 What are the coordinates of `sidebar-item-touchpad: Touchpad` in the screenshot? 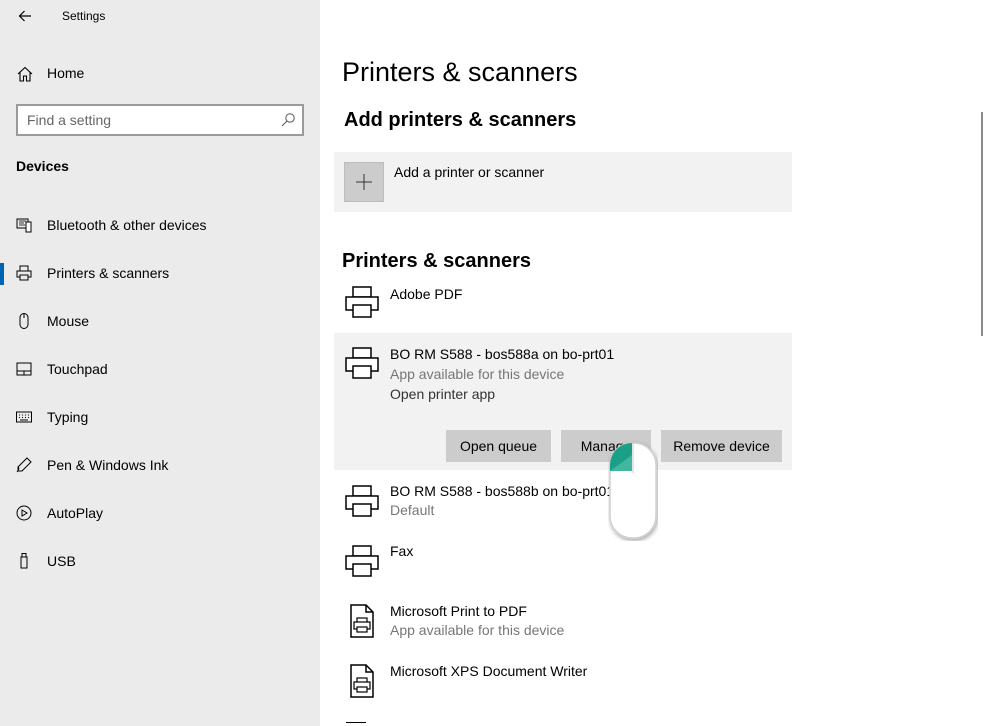 It's located at (160, 369).